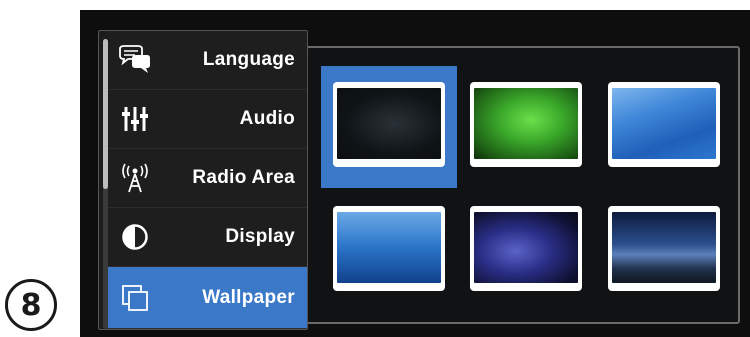 The image size is (750, 337). I want to click on wallpaper-thumbnail-milky-way, so click(664, 248).